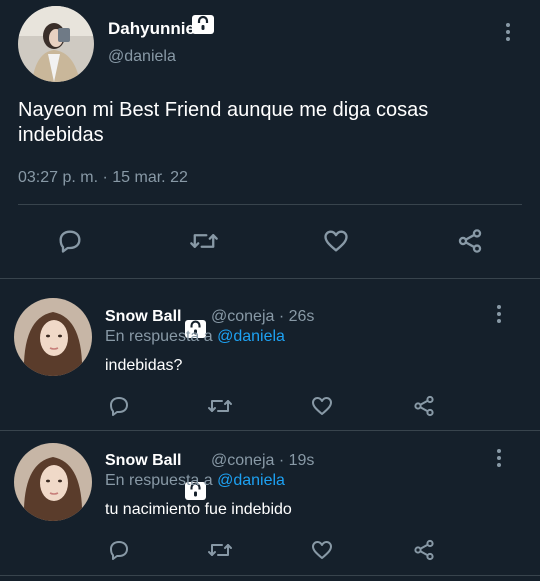 The image size is (540, 581). What do you see at coordinates (144, 365) in the screenshot?
I see `reply-text: indebidas?` at bounding box center [144, 365].